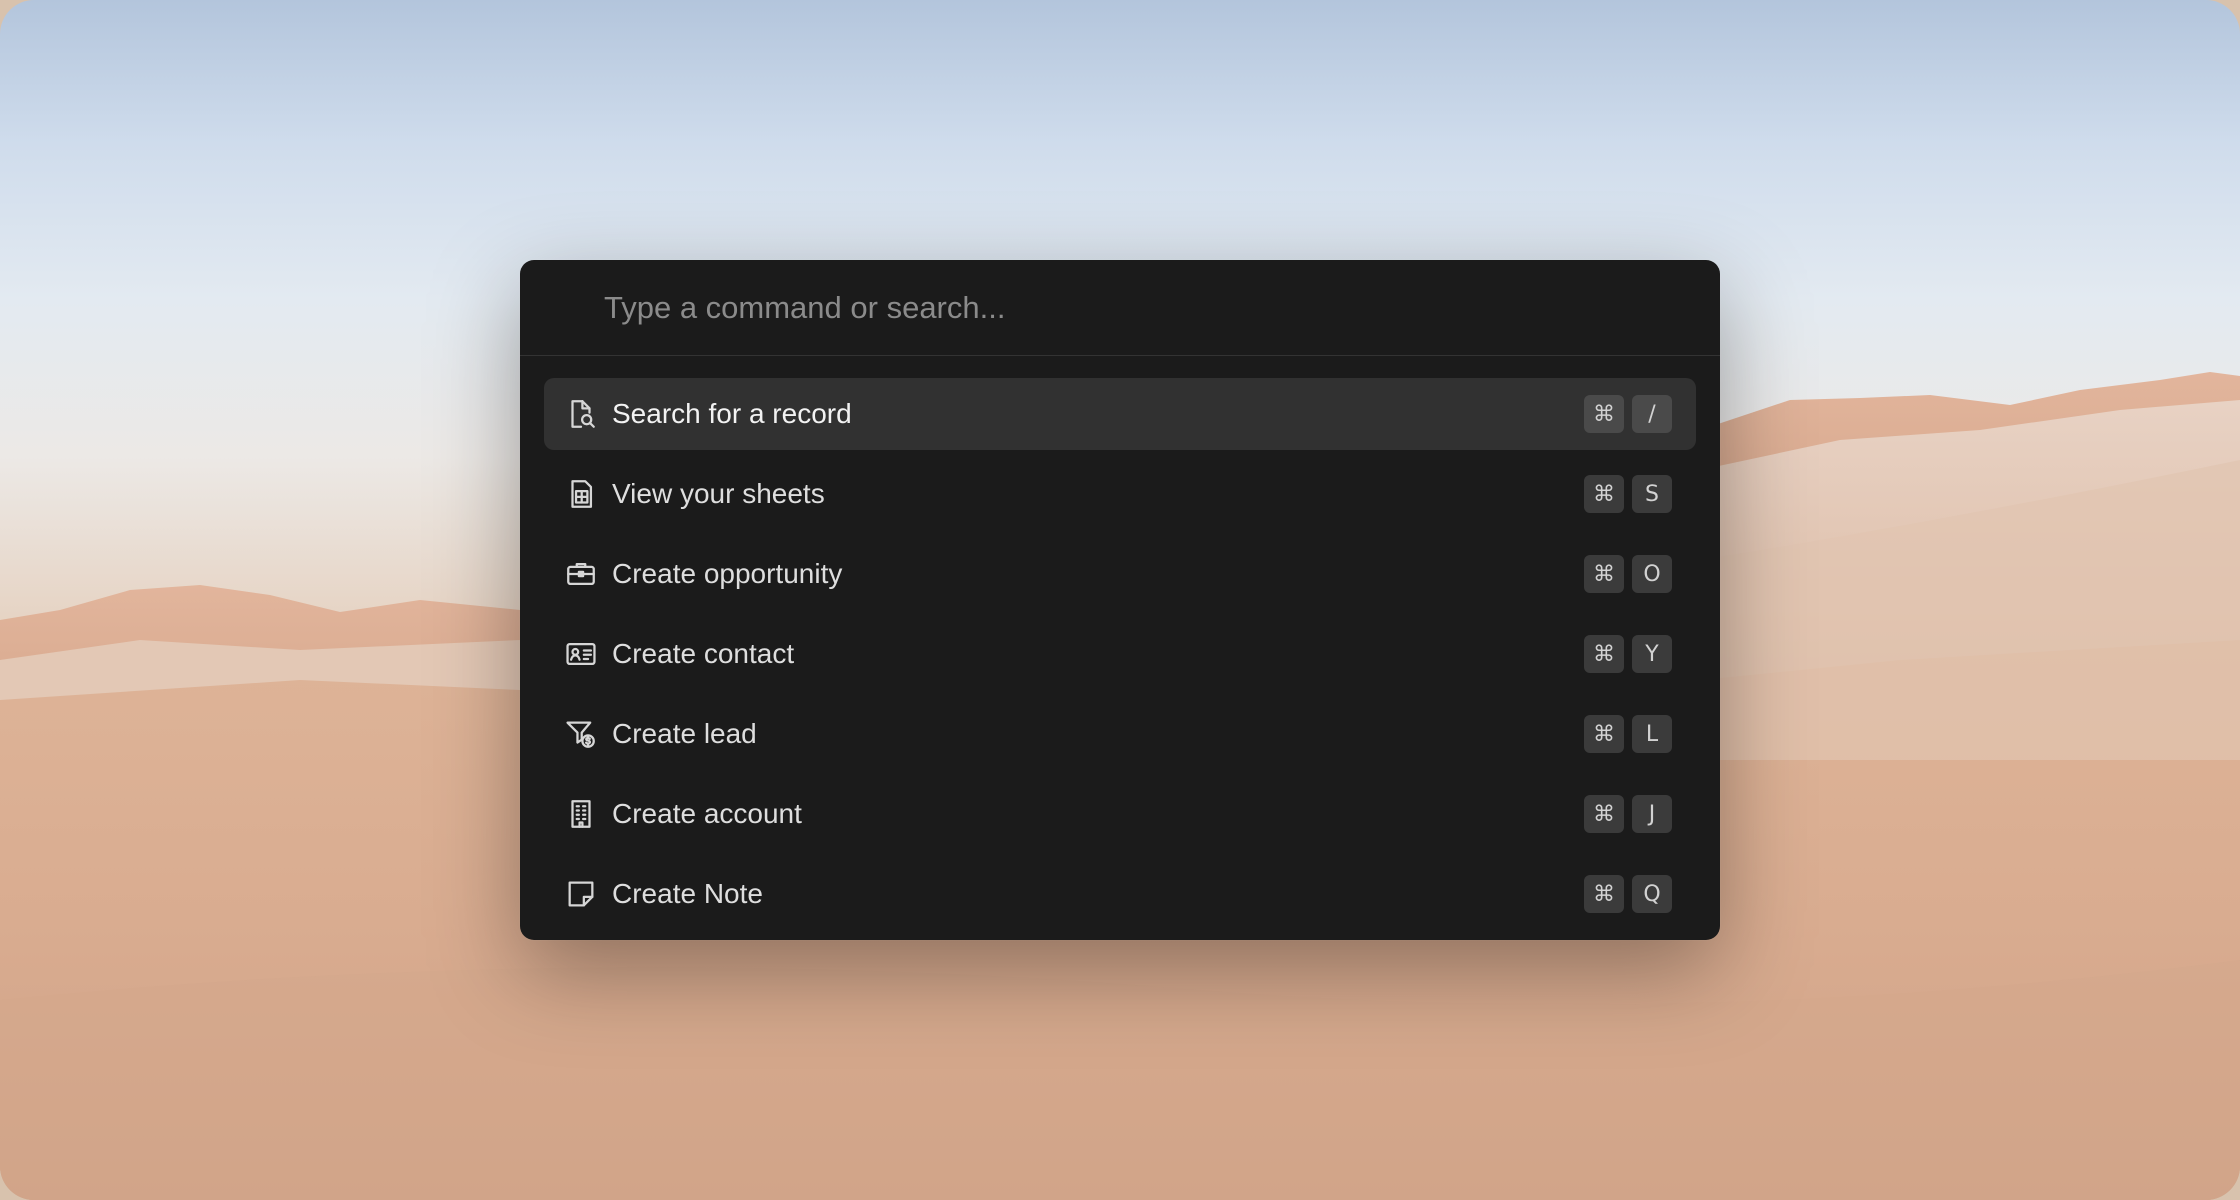 The height and width of the screenshot is (1200, 2240). Describe the element at coordinates (1120, 414) in the screenshot. I see `command-item-search-record: Search for a record ⌘ /` at that location.